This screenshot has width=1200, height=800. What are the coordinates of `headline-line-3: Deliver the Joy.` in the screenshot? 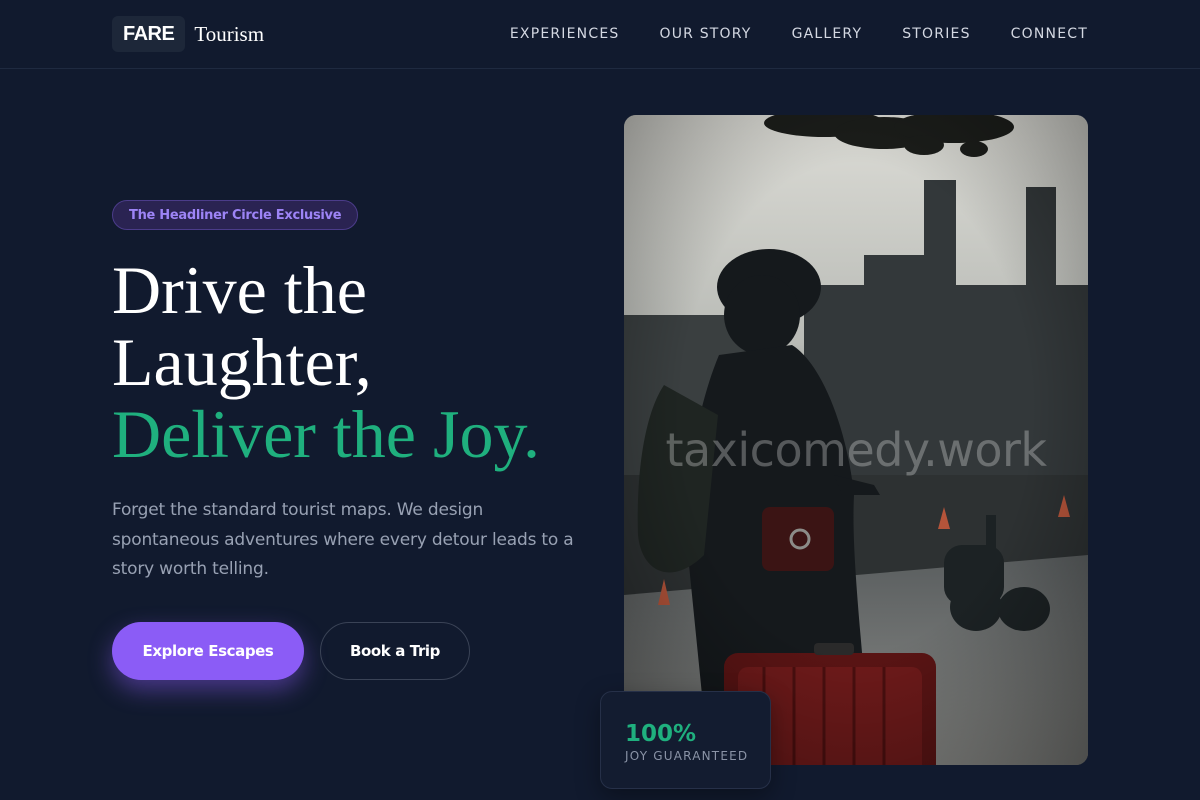 It's located at (326, 434).